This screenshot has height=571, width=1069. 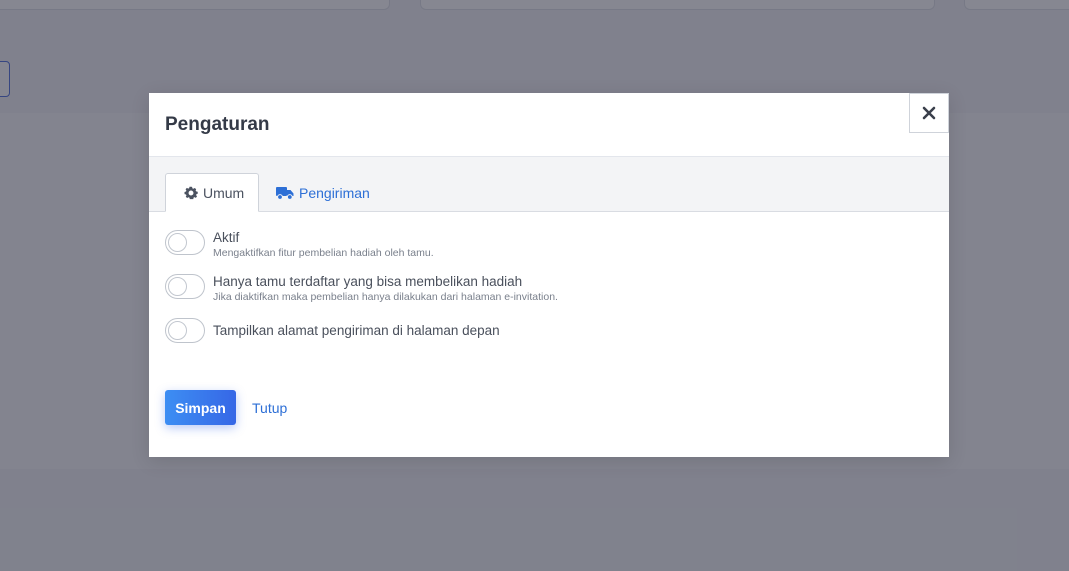 I want to click on toggle-show-address, so click(x=185, y=330).